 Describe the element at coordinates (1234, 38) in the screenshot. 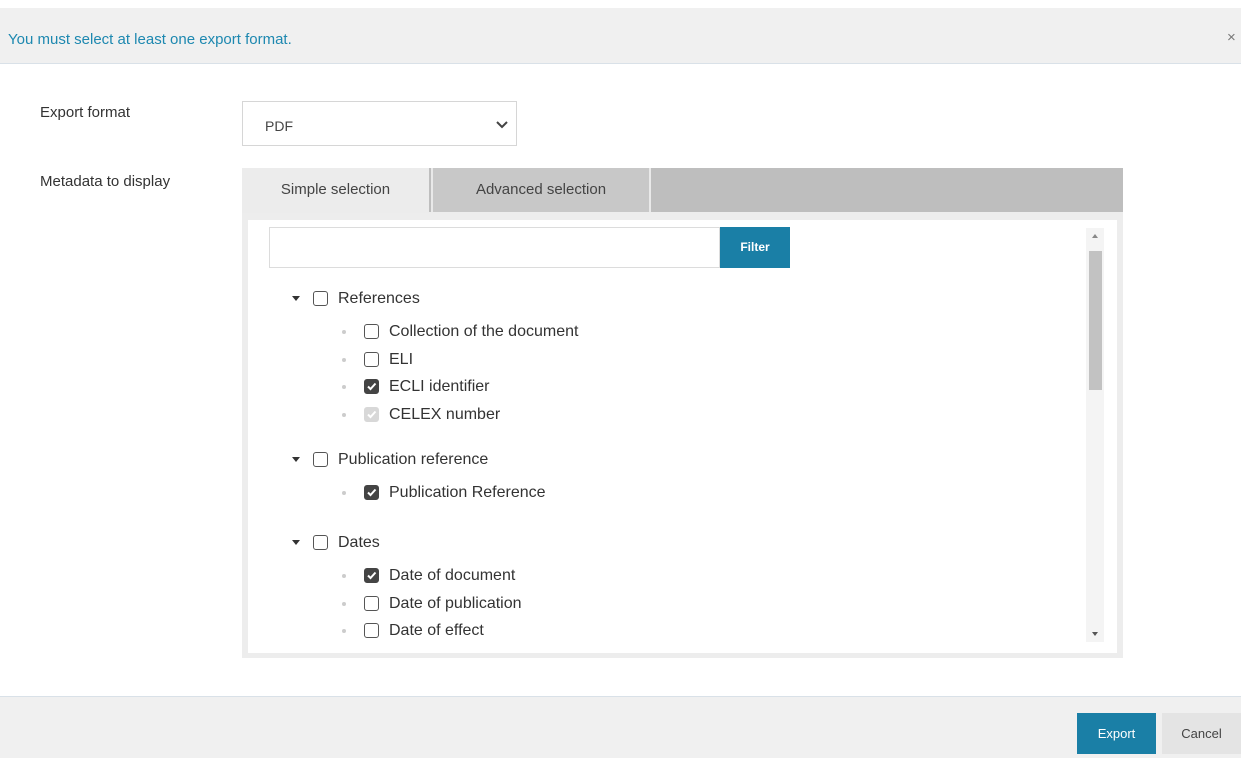

I see `close-icon: ×` at that location.